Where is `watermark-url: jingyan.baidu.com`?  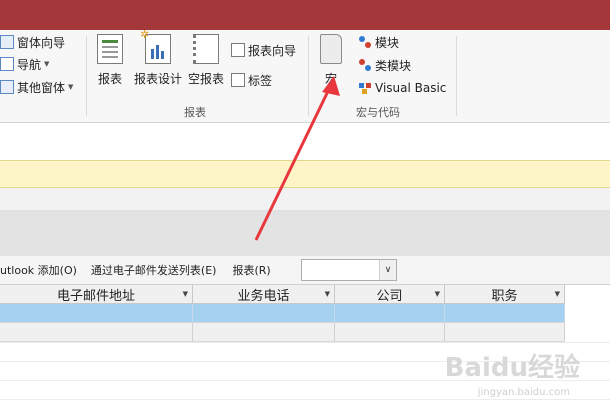
watermark-url: jingyan.baidu.com is located at coordinates (523, 392).